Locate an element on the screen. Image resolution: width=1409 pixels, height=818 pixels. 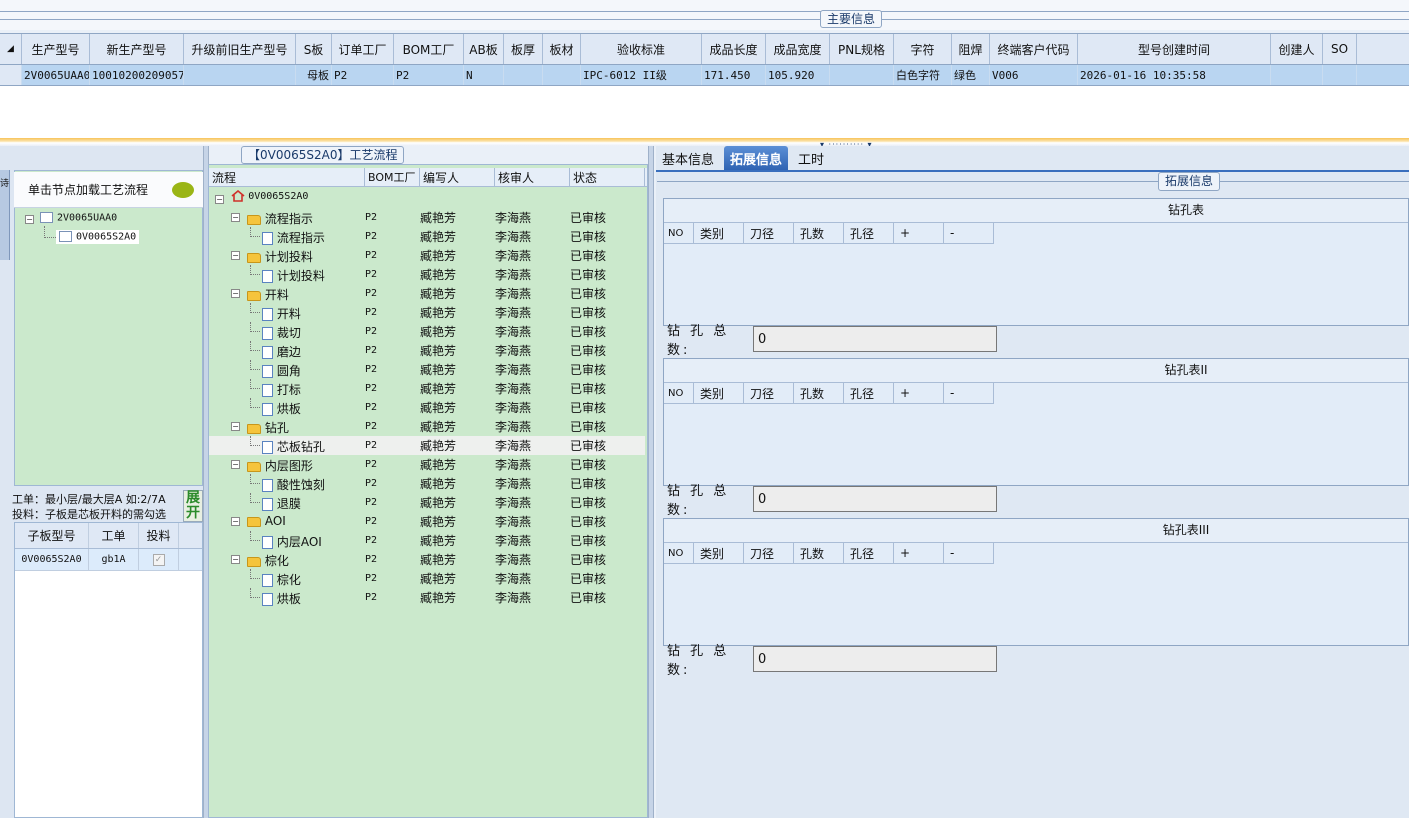
col-header: 创建人 is located at coordinates (1297, 49).